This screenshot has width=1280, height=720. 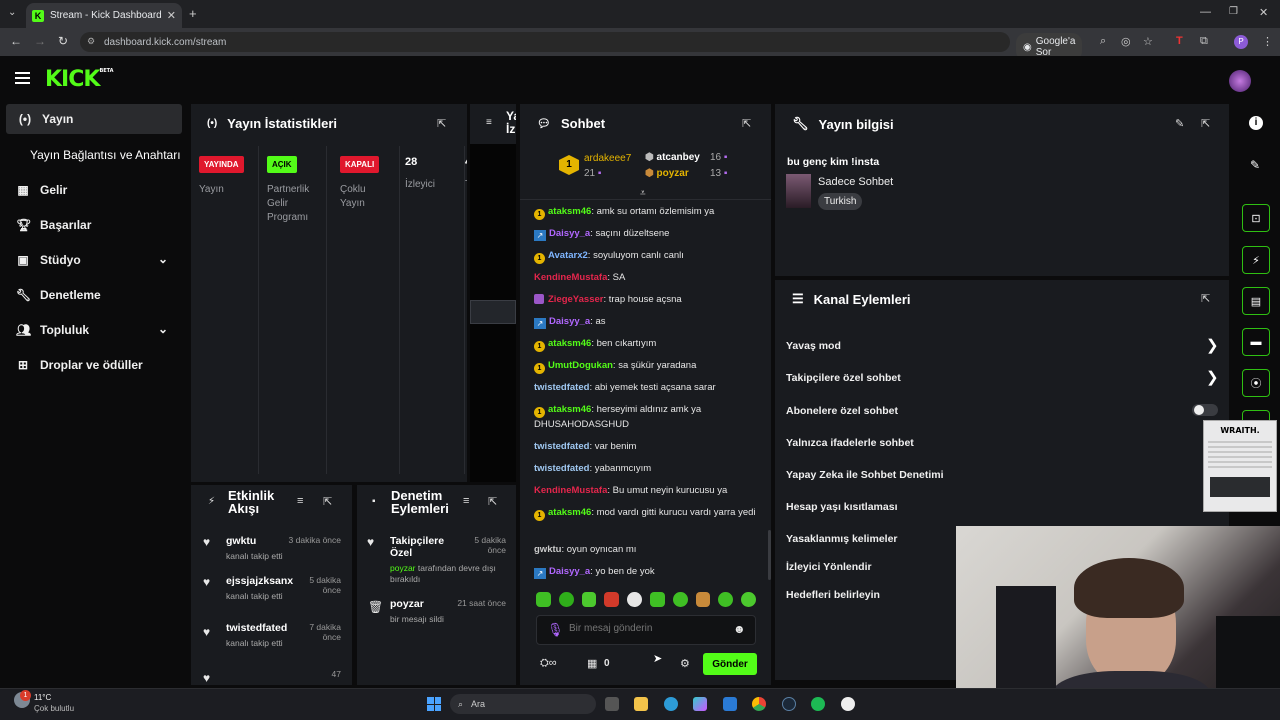 I want to click on sidebar-item-studyo: ▣ Stüdyo ⌄, so click(x=94, y=260).